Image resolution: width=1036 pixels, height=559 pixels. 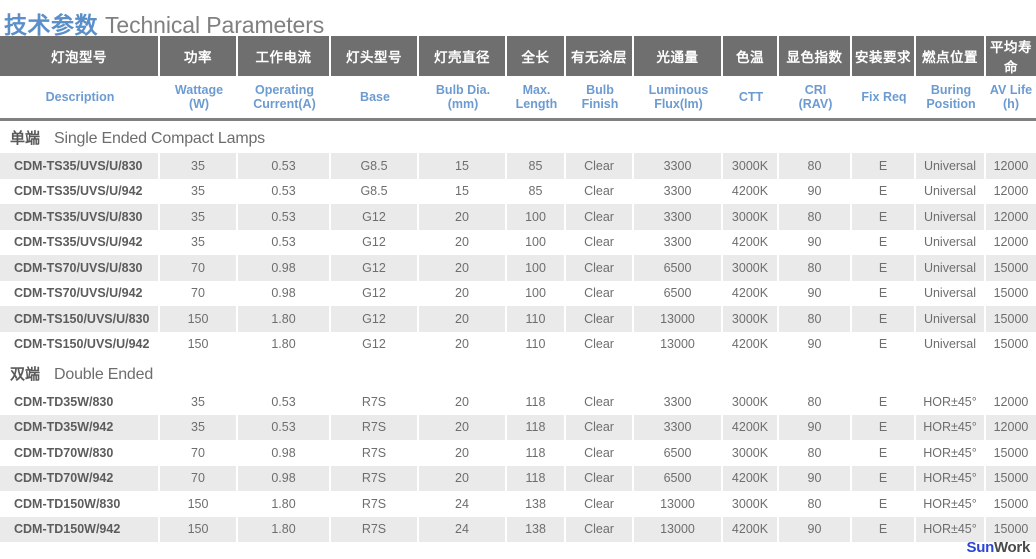 I want to click on section-title-cn: 单端, so click(x=25, y=138).